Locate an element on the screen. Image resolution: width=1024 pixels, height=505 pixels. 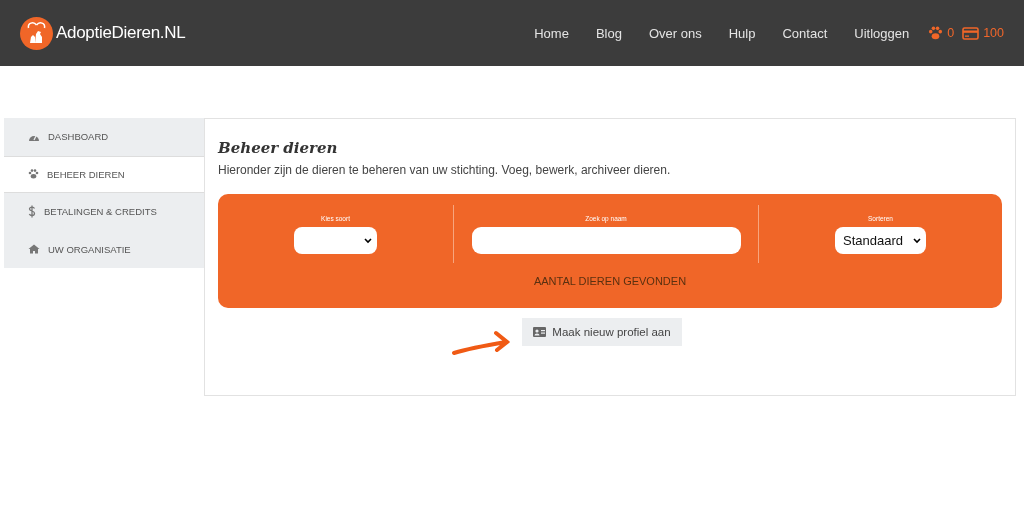
house-icon is located at coordinates (34, 249).